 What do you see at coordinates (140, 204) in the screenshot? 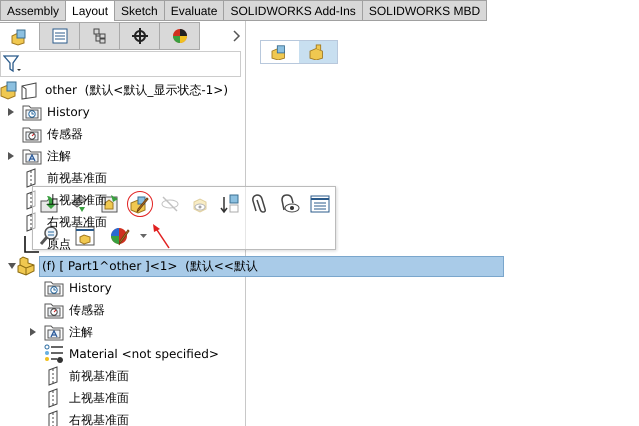
I see `edit-part-tool` at bounding box center [140, 204].